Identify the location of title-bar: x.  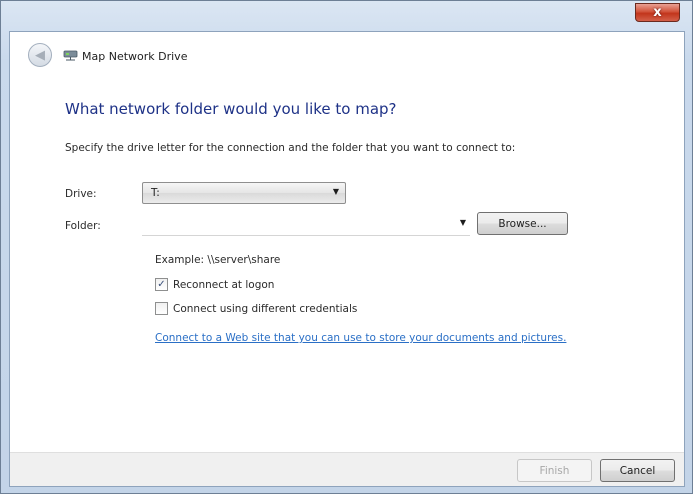
(346, 15).